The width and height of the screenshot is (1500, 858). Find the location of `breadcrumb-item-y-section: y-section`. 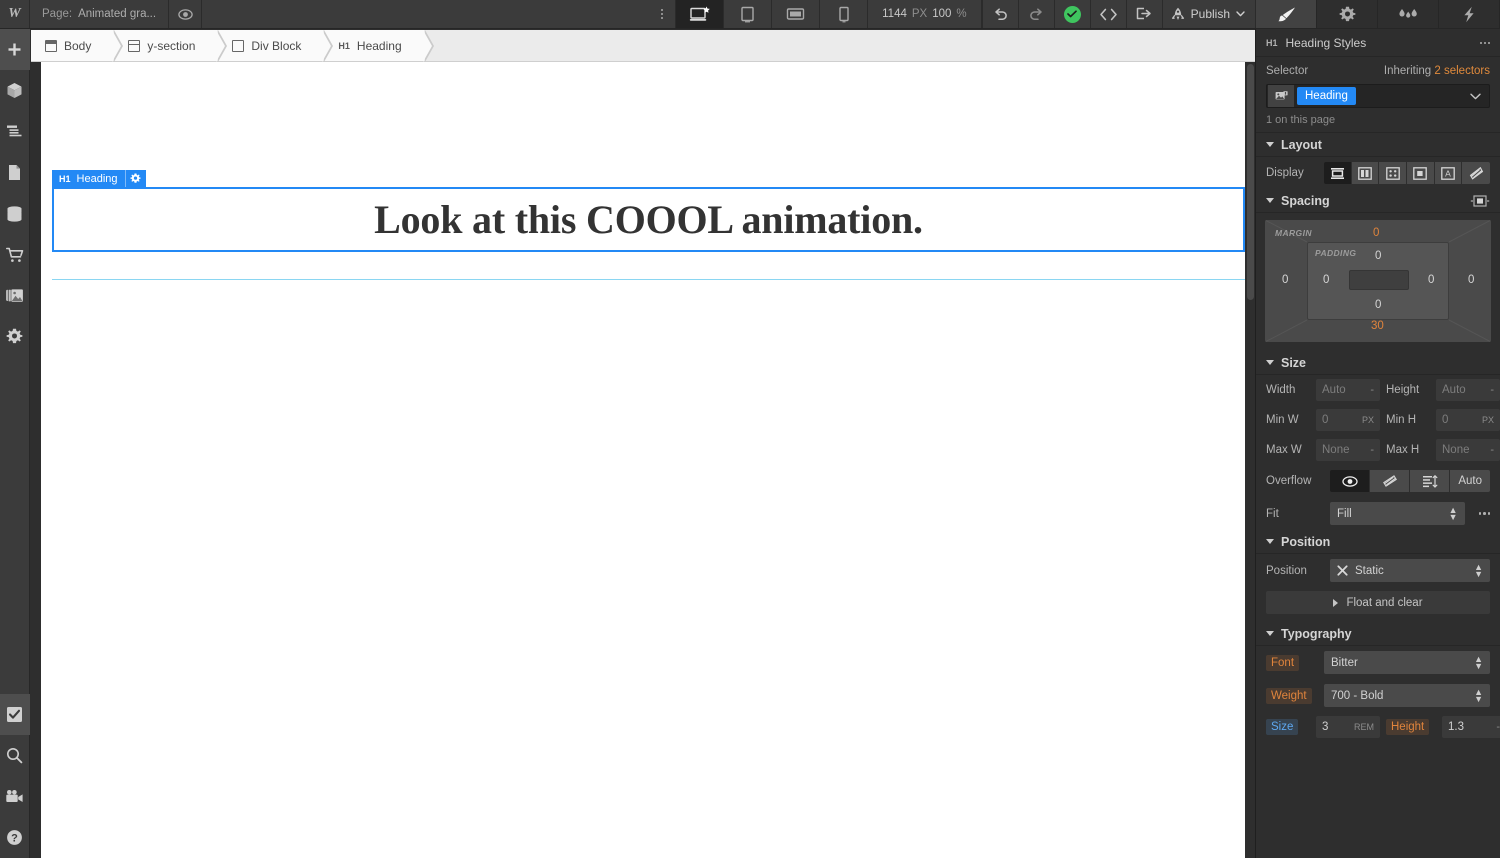

breadcrumb-item-y-section: y-section is located at coordinates (171, 46).